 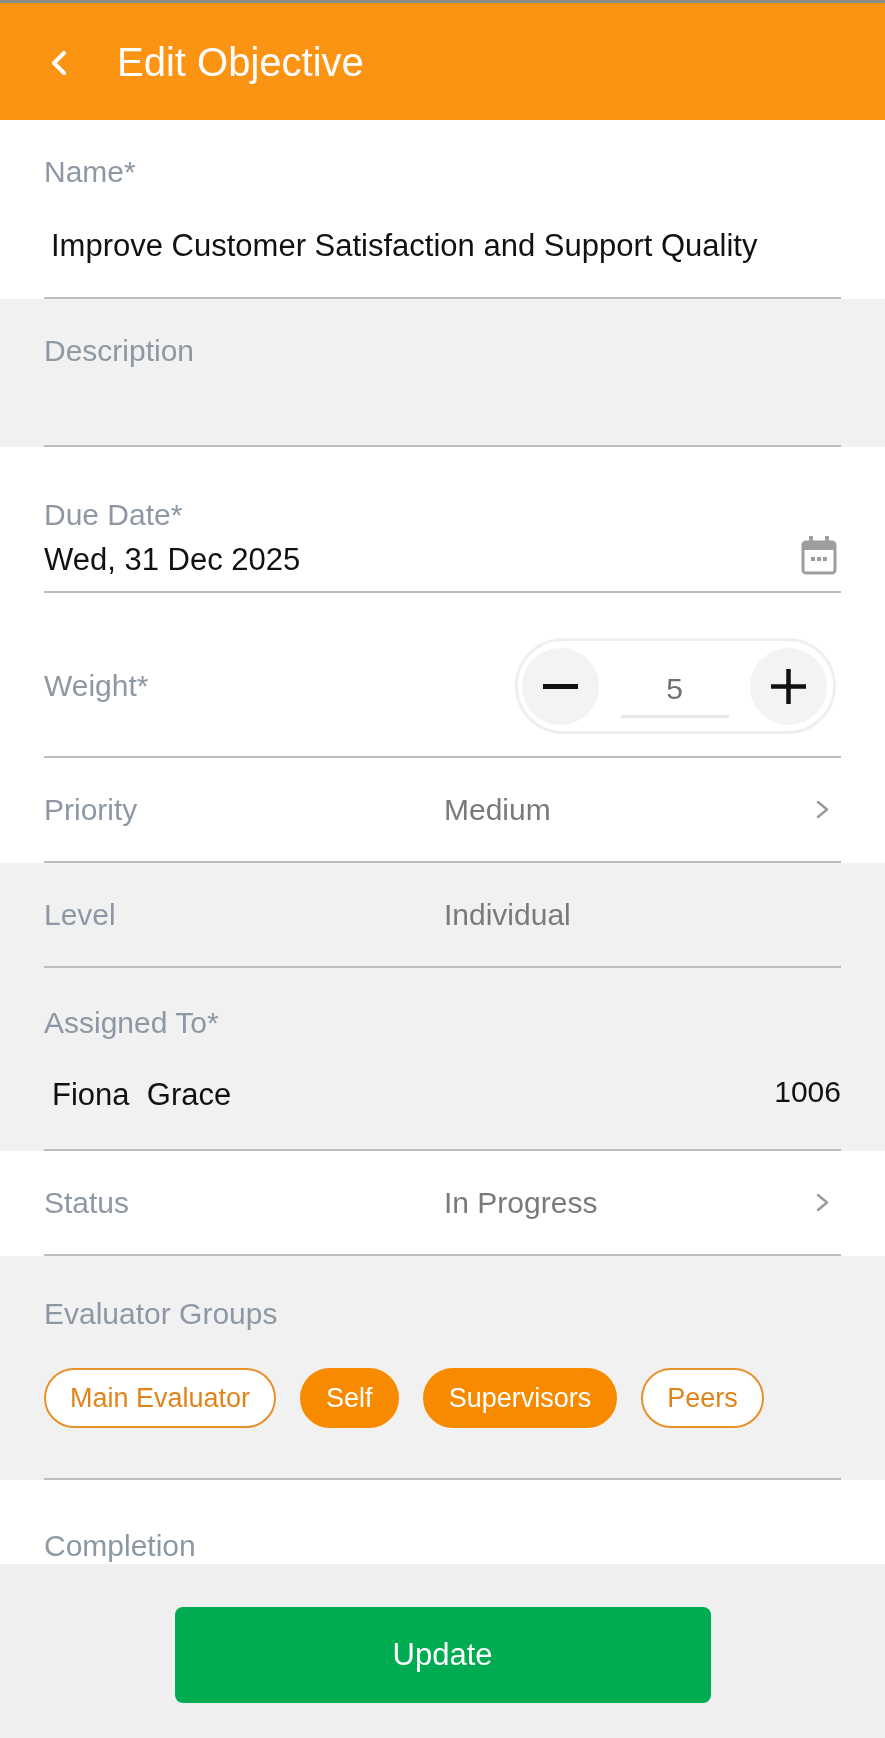 I want to click on select-value: Medium, so click(x=497, y=809).